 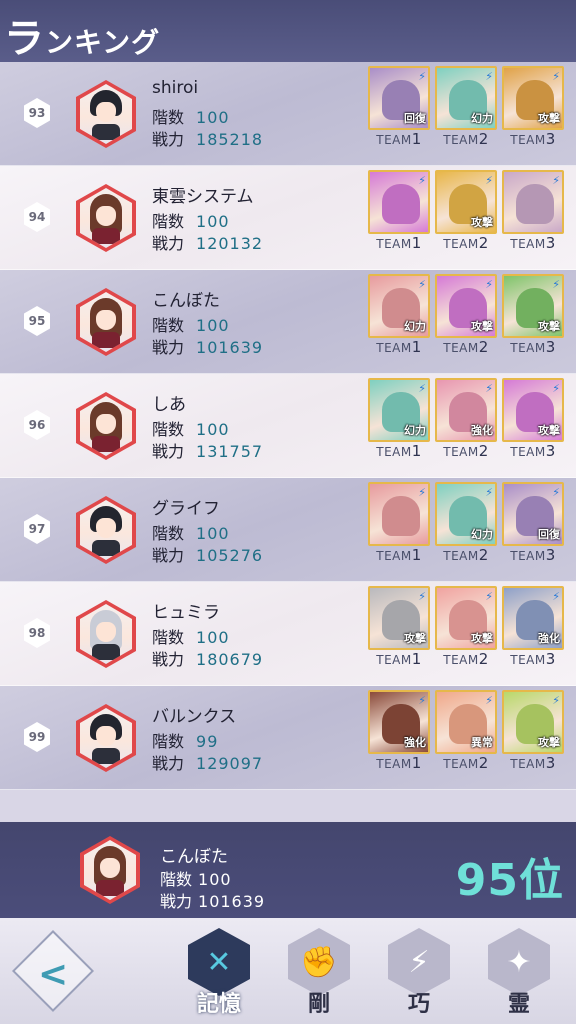 I want to click on team-cards: ⚡ 幻力 TEAM1 ⚡ 攻撃 TEAM2 ⚡ 攻撃 TEAM3, so click(x=470, y=322).